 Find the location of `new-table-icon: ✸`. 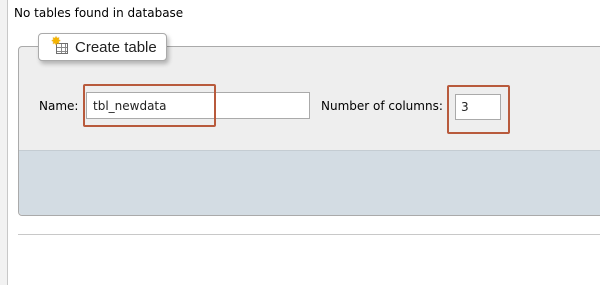

new-table-icon: ✸ is located at coordinates (60, 45).